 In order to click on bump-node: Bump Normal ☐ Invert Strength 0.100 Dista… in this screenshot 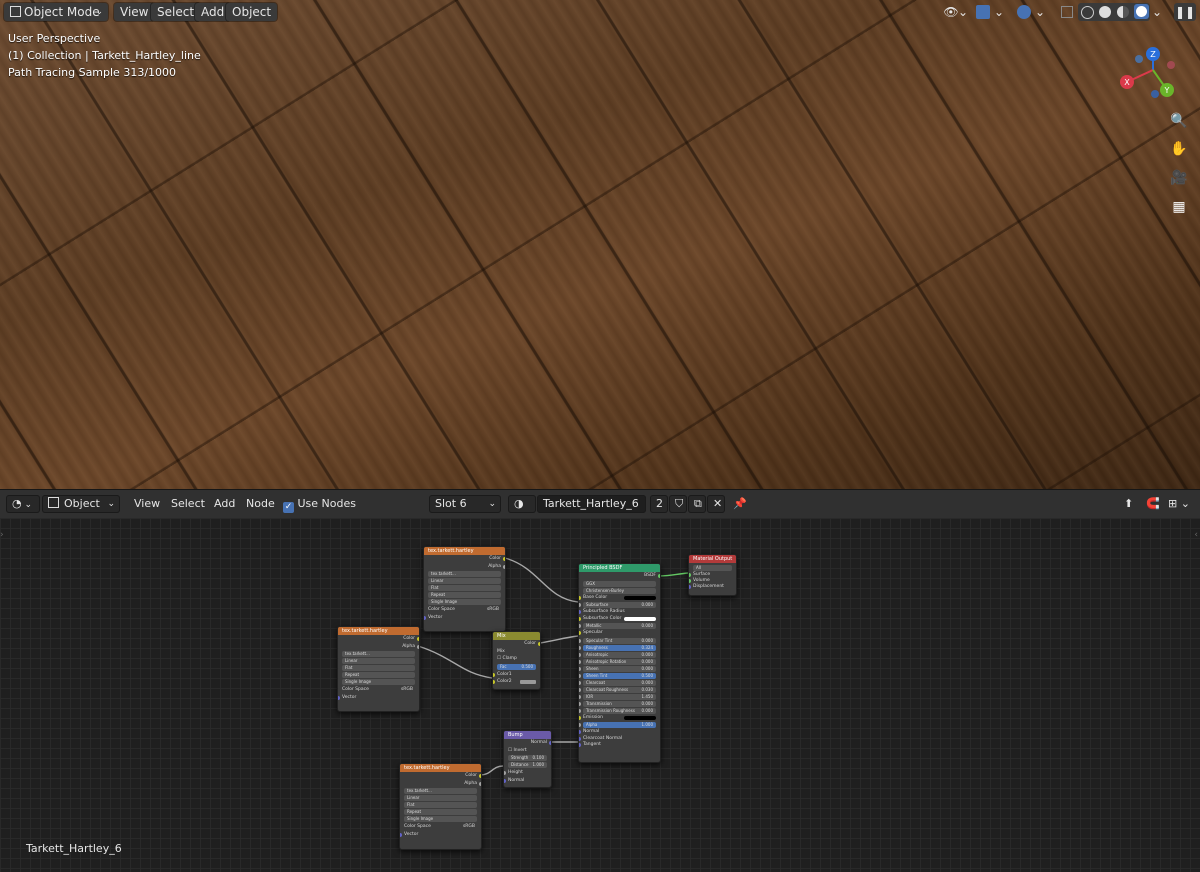, I will do `click(527, 759)`.